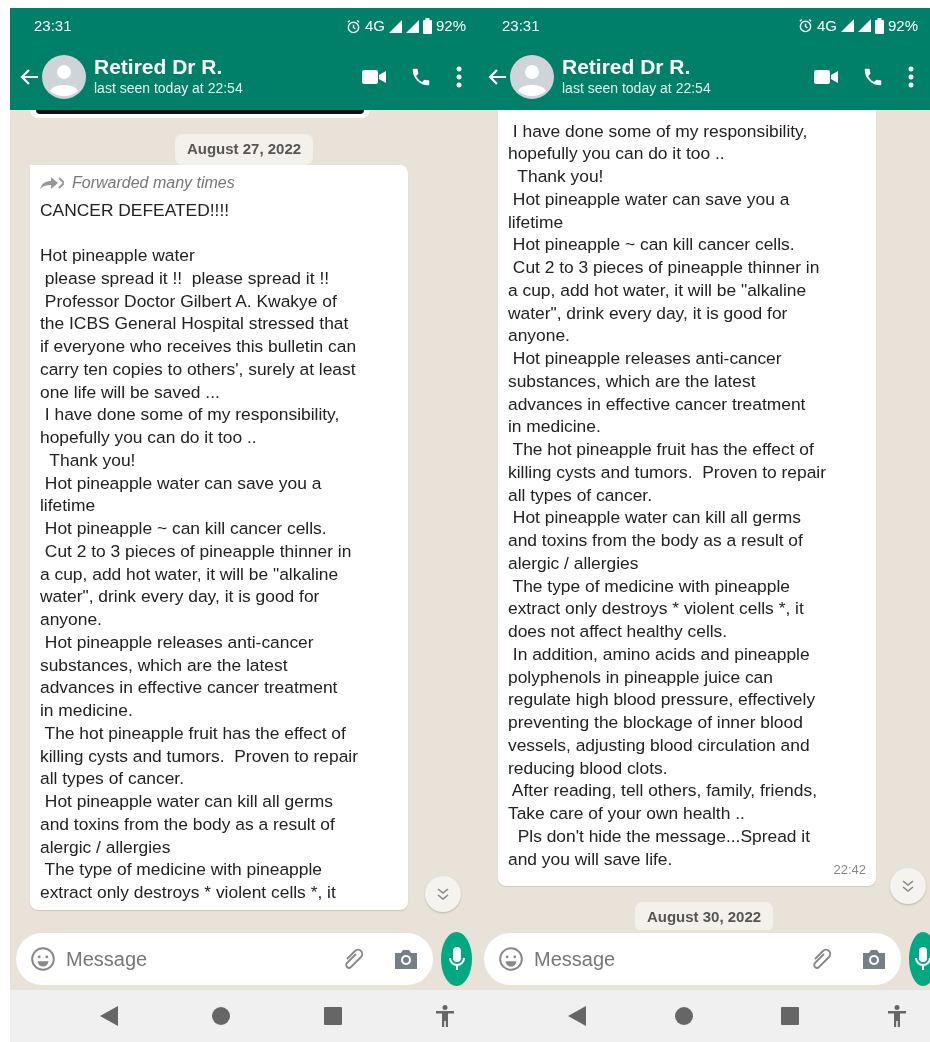 The height and width of the screenshot is (1042, 930). What do you see at coordinates (659, 745) in the screenshot?
I see `message-line: vessels, adjusting blood circulation and` at bounding box center [659, 745].